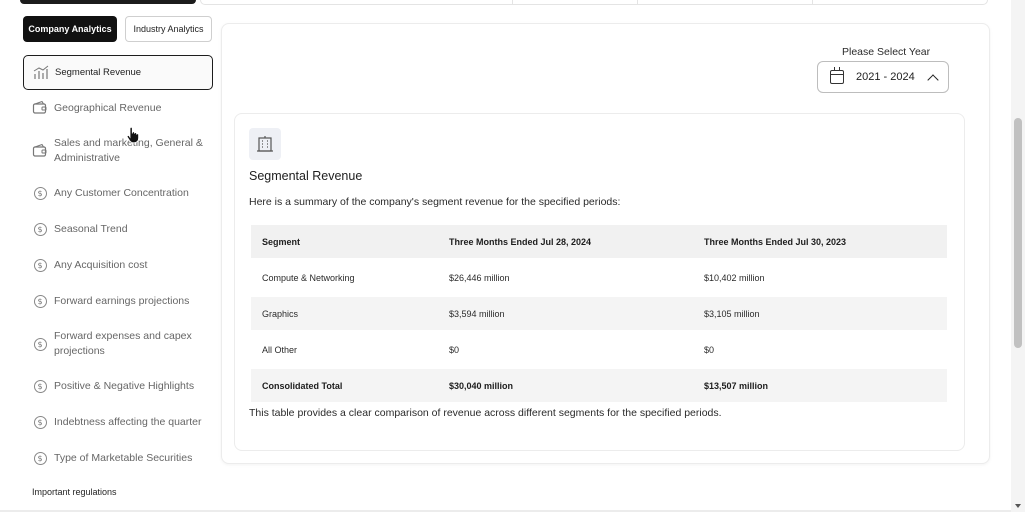  I want to click on table-cell: $10,402 million, so click(734, 277).